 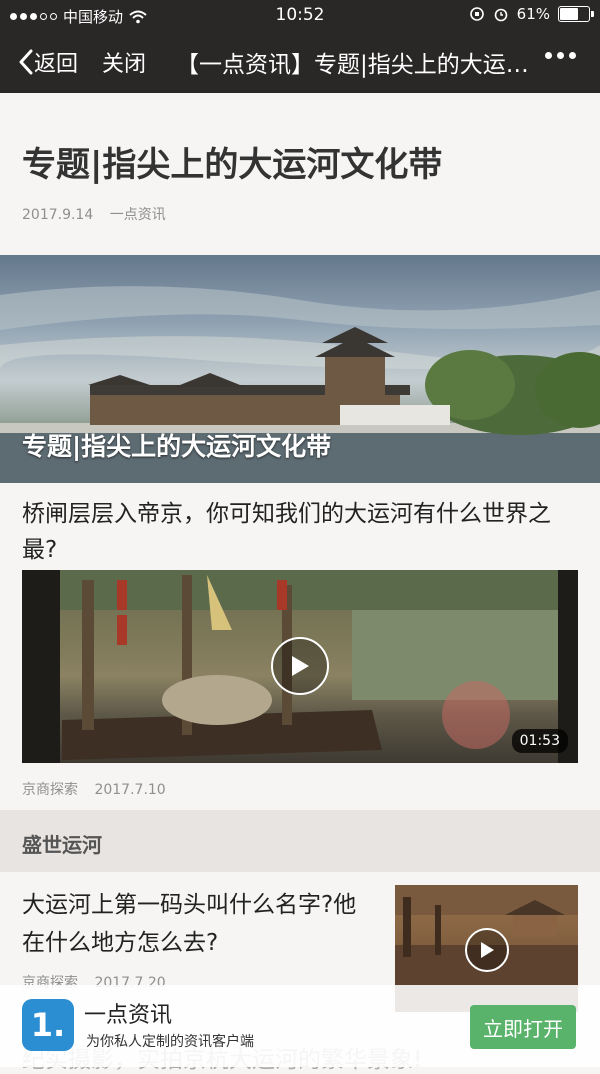 I want to click on article-source: 一点资讯, so click(x=137, y=215).